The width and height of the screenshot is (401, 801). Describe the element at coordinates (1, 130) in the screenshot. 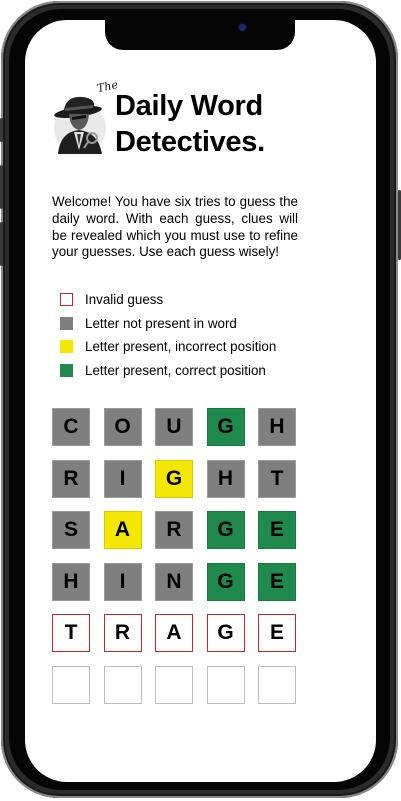

I see `side-button-silent` at that location.